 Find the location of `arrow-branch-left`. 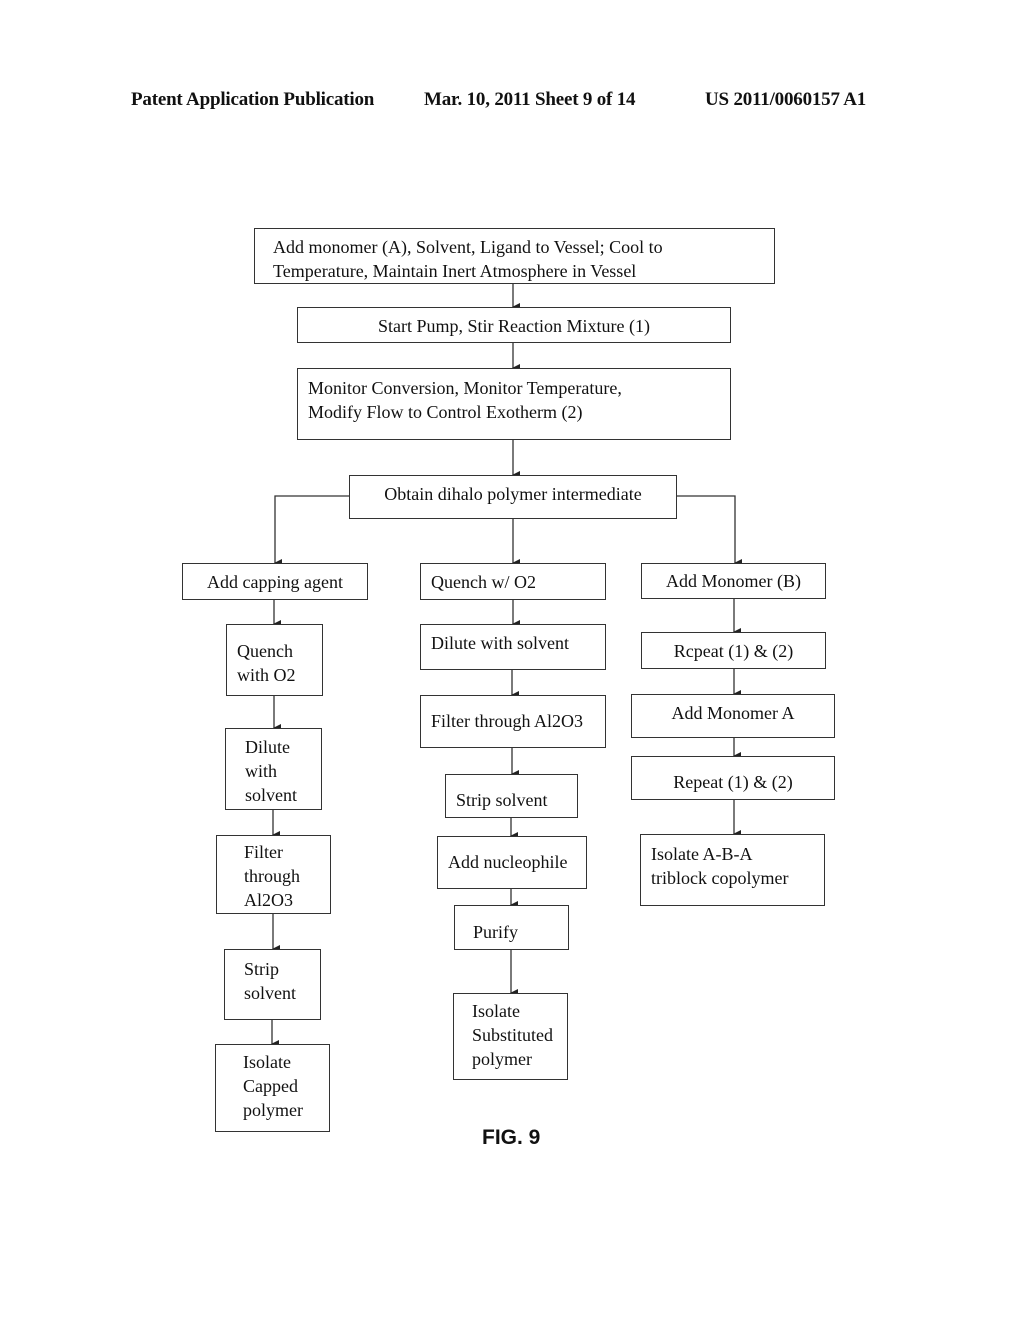

arrow-branch-left is located at coordinates (311, 531).